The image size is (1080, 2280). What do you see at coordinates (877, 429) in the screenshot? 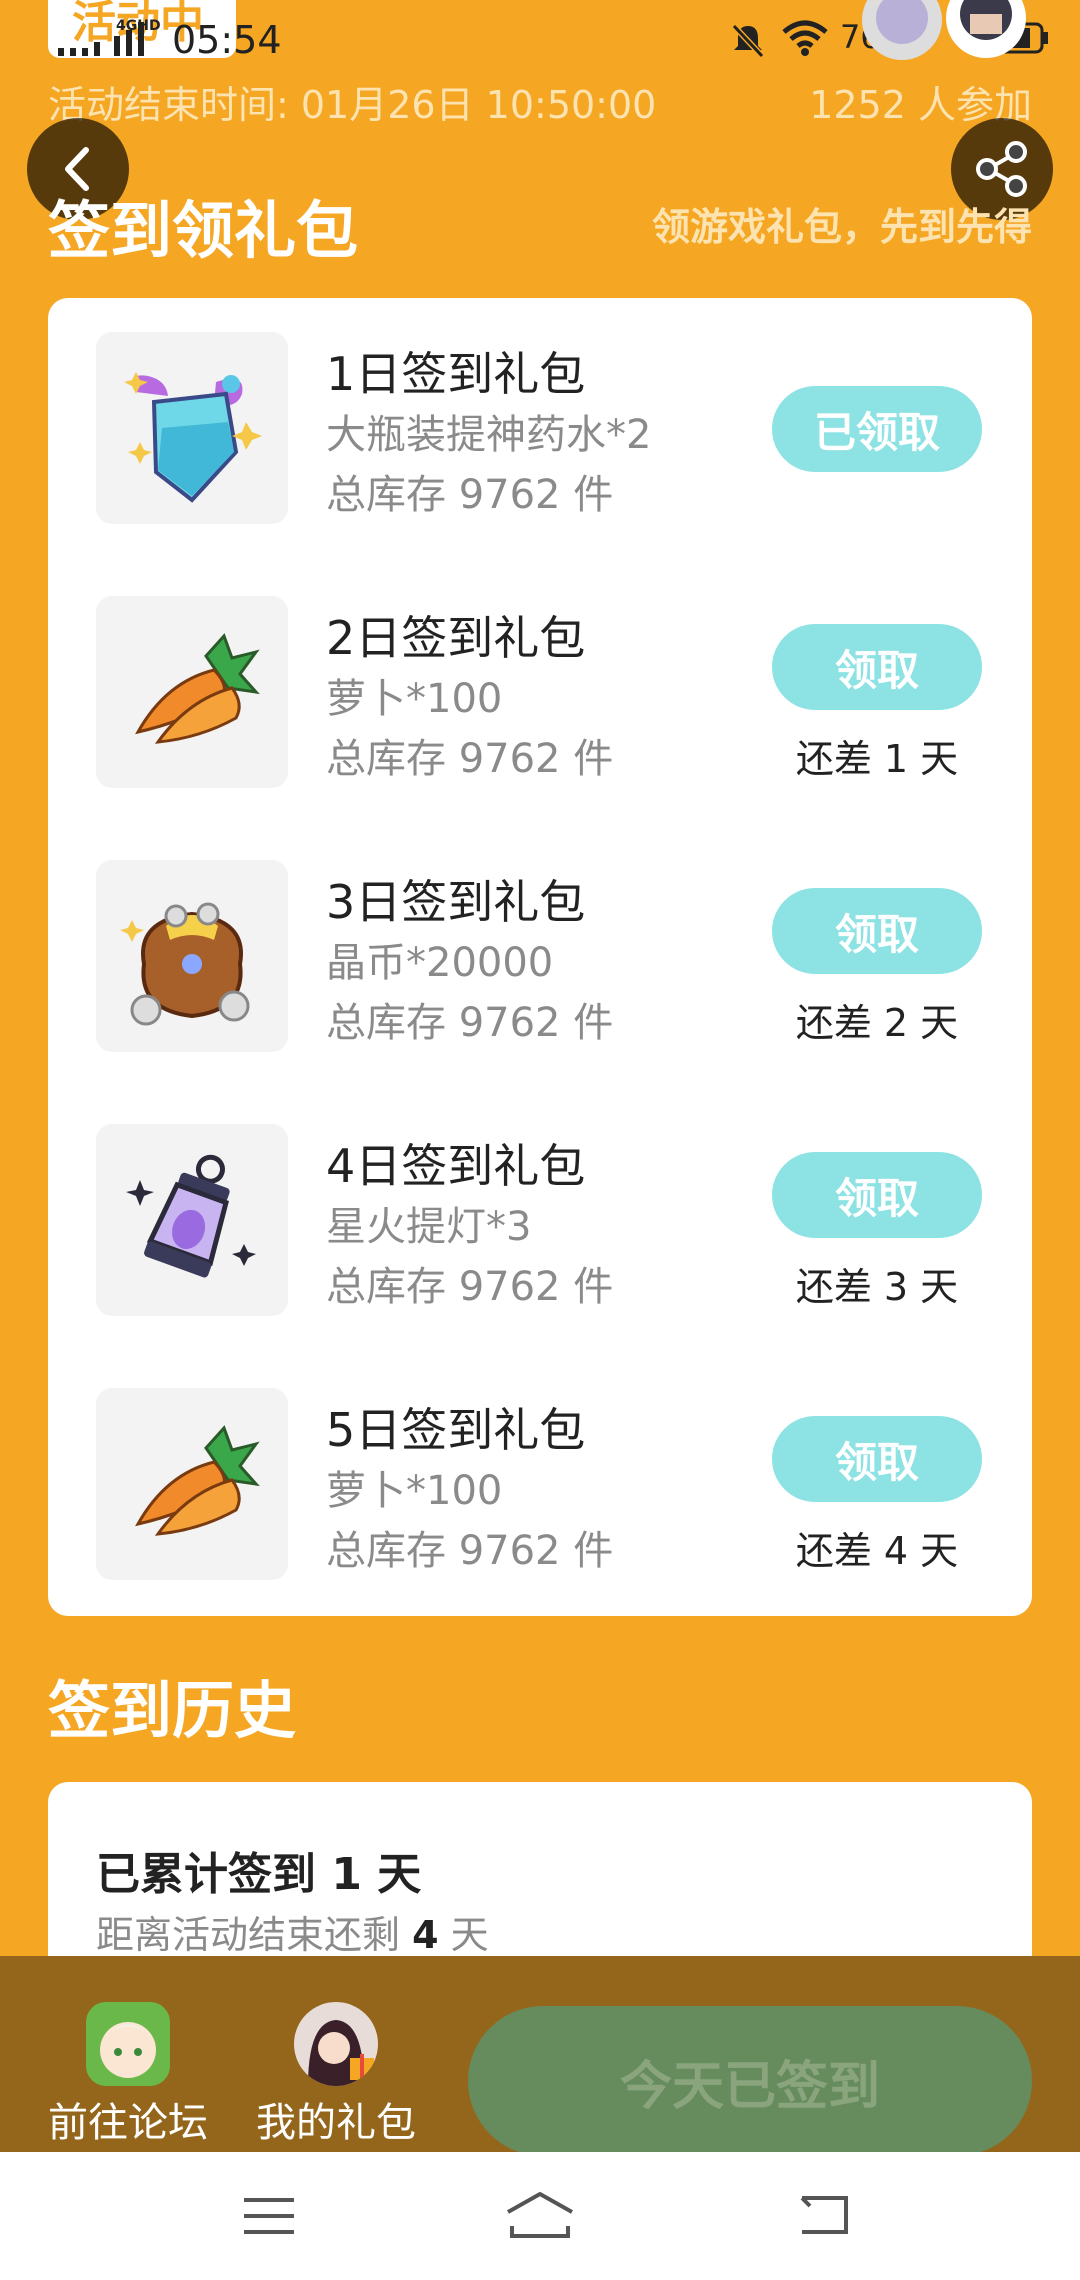
I see `claimed-button: 已领取` at bounding box center [877, 429].